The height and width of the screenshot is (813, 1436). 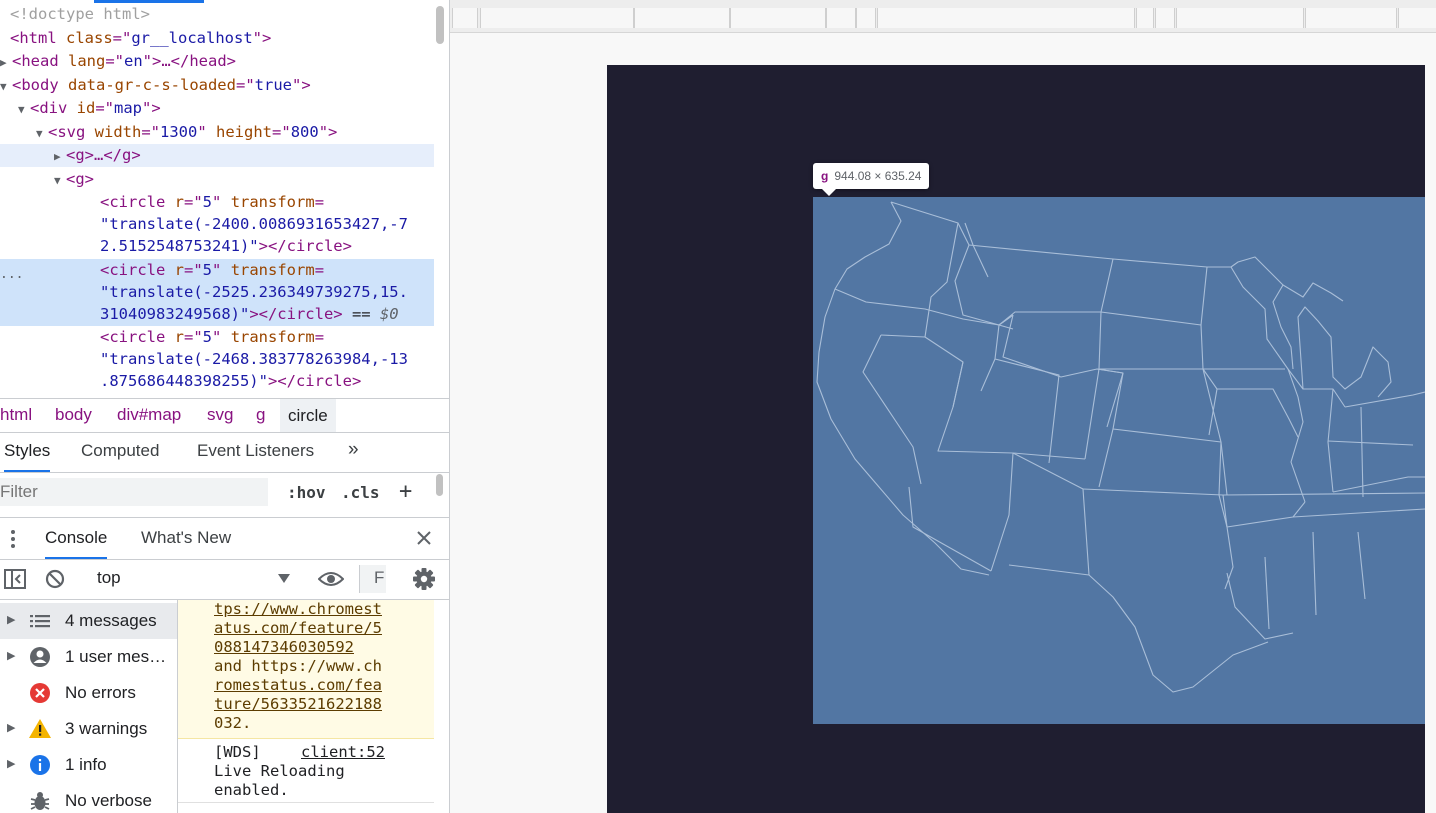 What do you see at coordinates (217, 314) in the screenshot?
I see `dom-tree-line: 31040983249568)"></circle> == $0` at bounding box center [217, 314].